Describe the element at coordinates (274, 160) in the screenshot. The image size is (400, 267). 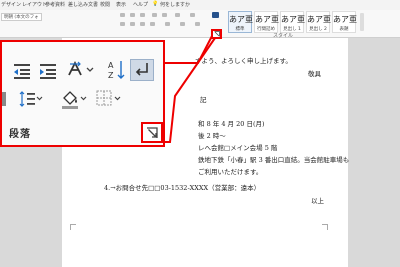
I see `doc-access-line: 鉄地下鉄「小春」駅 3 番出口直結。当会館駐車場も` at that location.